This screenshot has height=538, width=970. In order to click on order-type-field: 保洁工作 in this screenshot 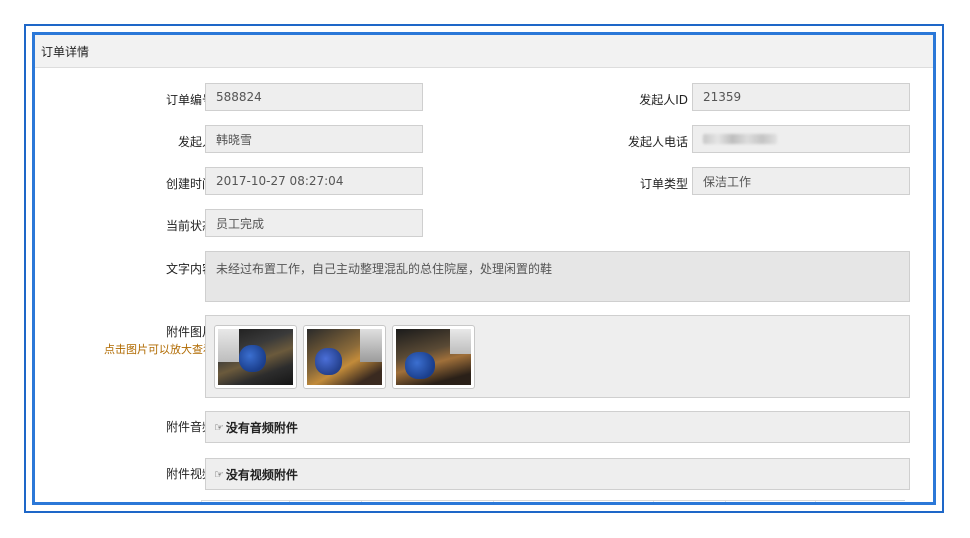, I will do `click(801, 181)`.